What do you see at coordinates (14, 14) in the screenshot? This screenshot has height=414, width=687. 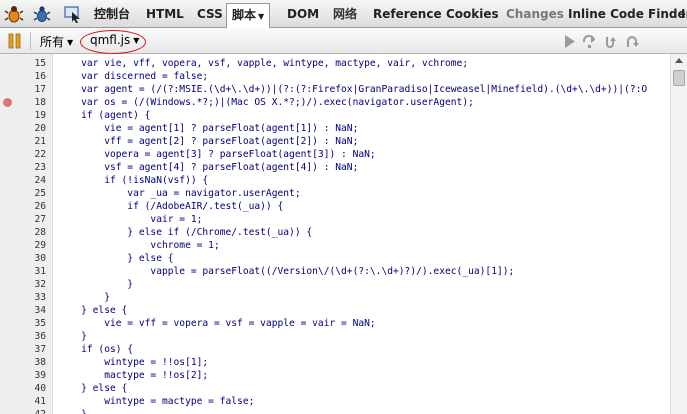 I see `firebug-icon` at bounding box center [14, 14].